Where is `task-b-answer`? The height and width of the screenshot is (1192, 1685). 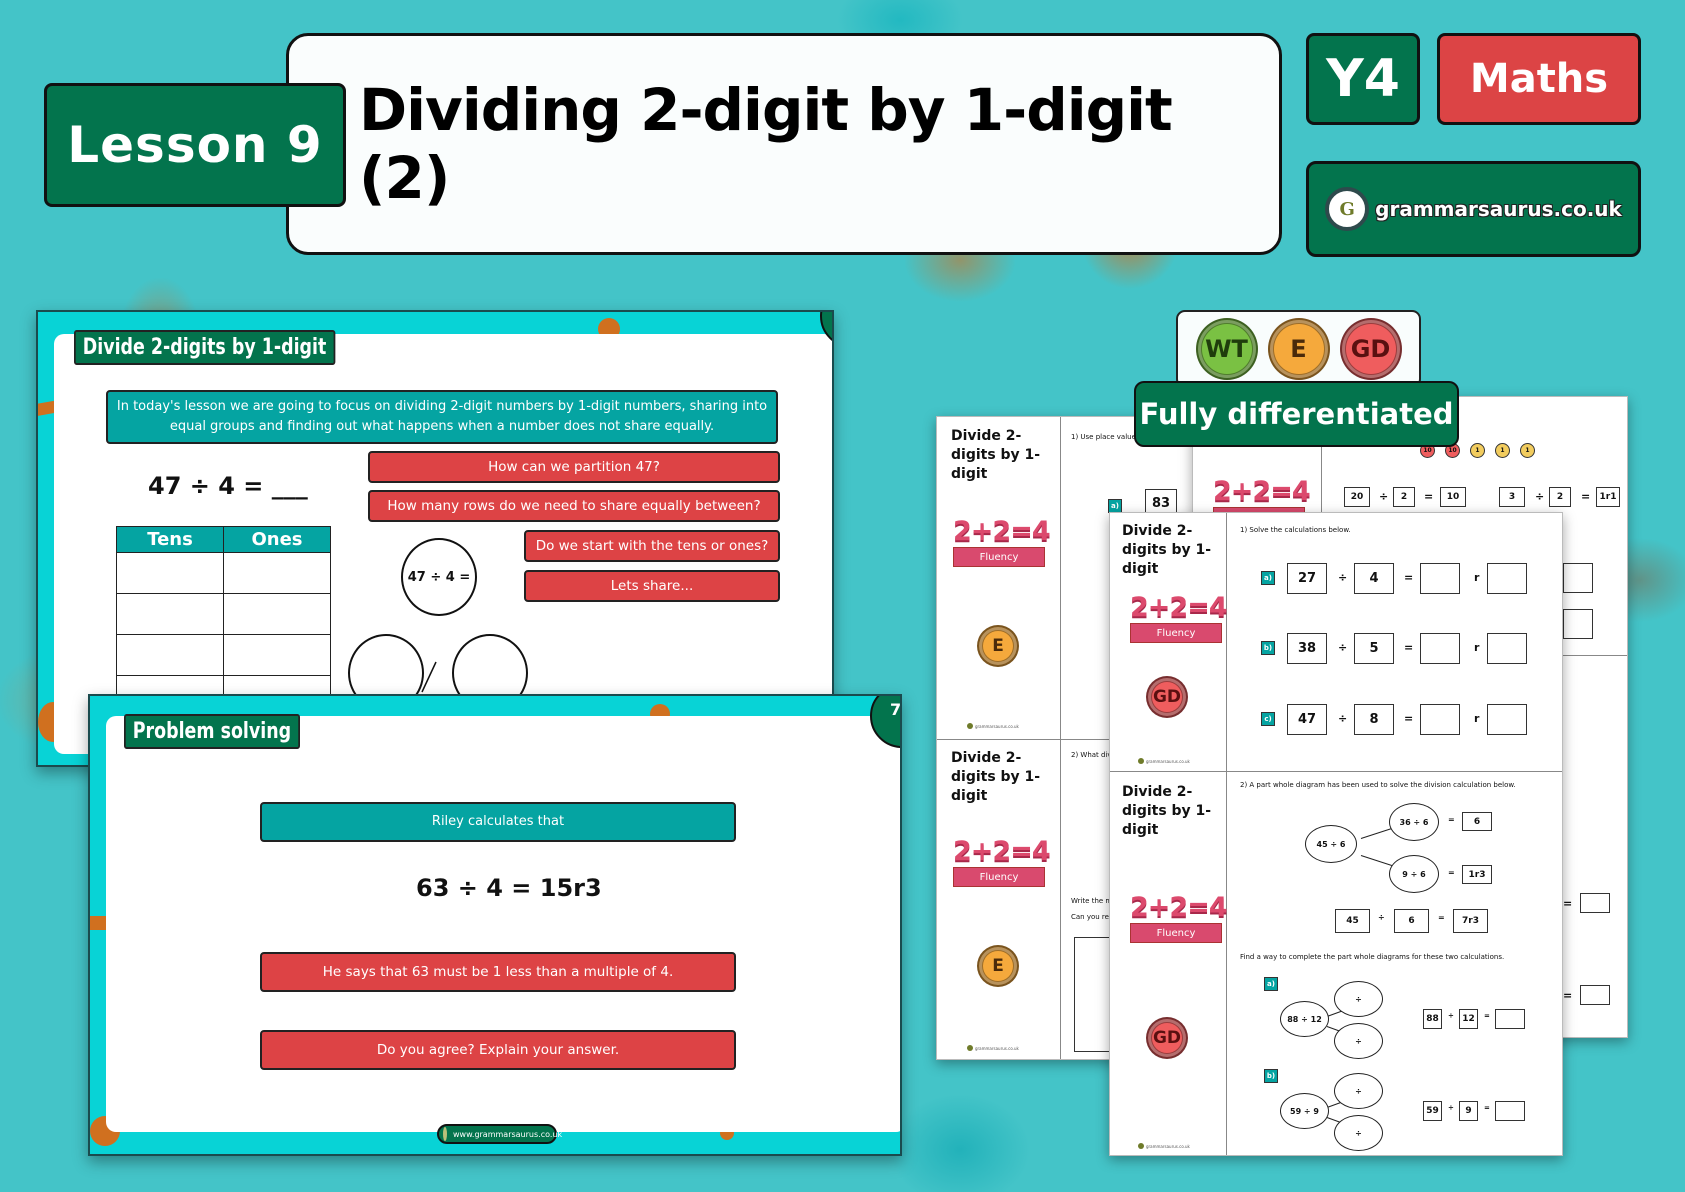
task-b-answer is located at coordinates (1510, 1111).